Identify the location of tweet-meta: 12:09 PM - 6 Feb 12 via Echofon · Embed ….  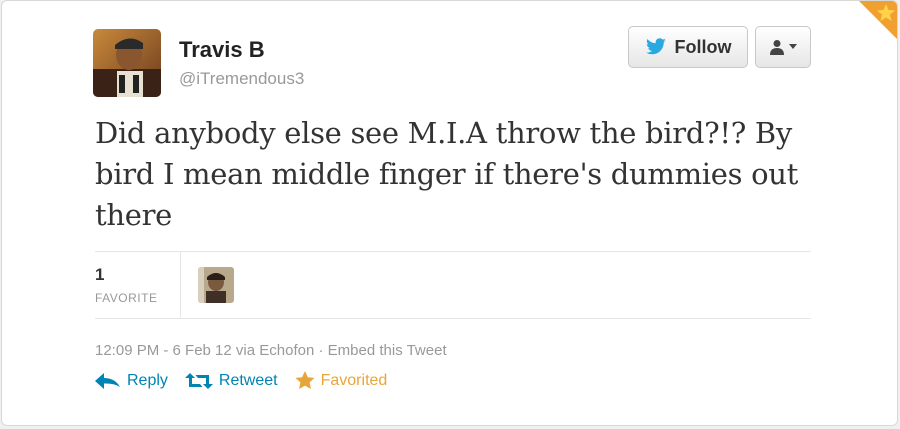
(271, 350).